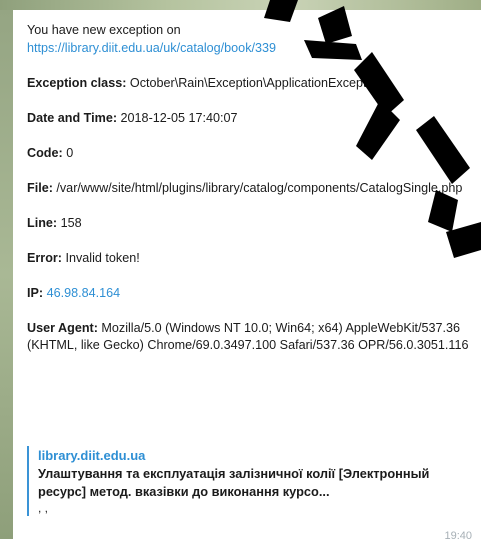 Image resolution: width=481 pixels, height=542 pixels. What do you see at coordinates (102, 257) in the screenshot?
I see `error-value: Invalid token!` at bounding box center [102, 257].